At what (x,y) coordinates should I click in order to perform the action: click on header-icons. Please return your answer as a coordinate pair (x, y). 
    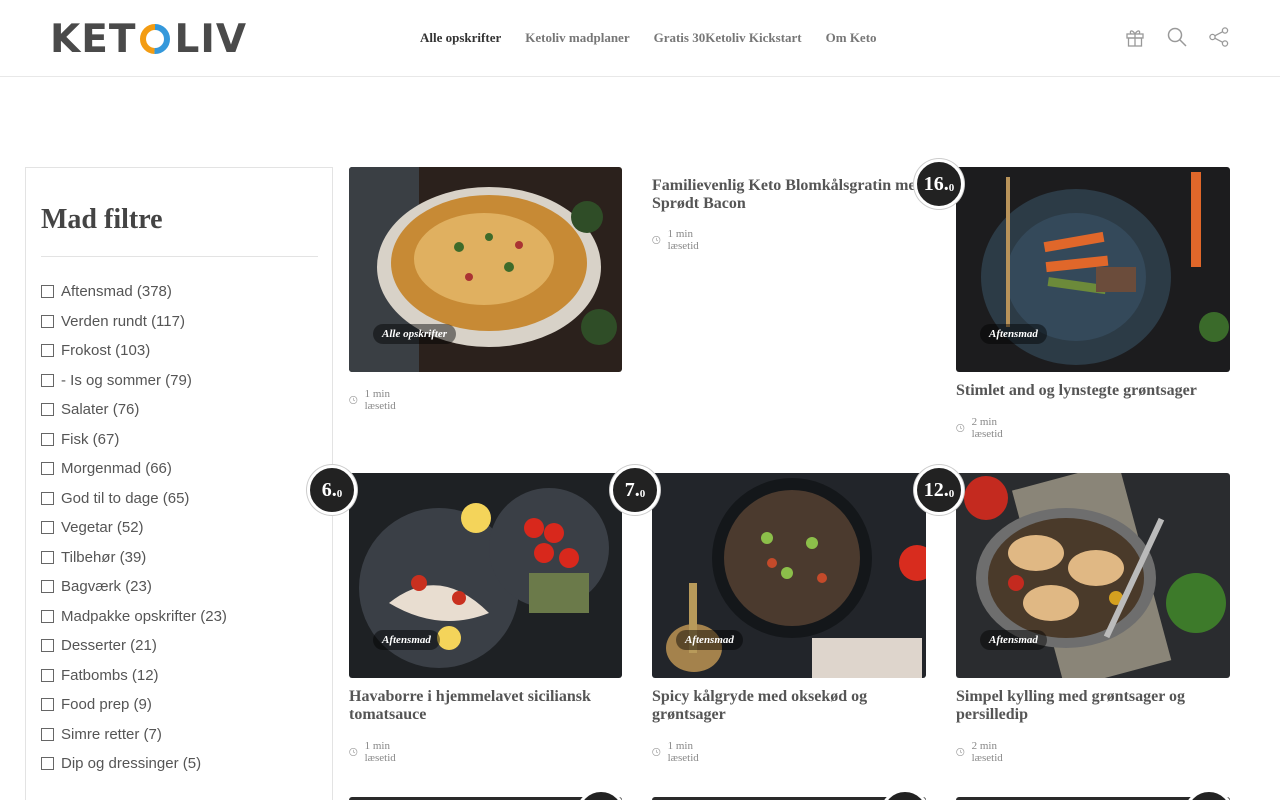
    Looking at the image, I should click on (1177, 37).